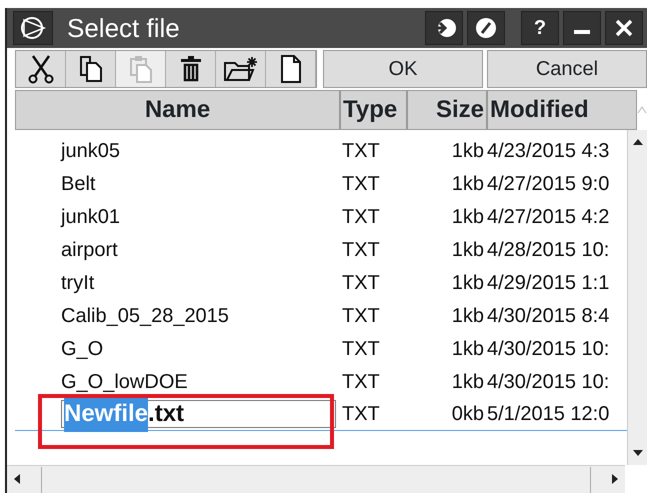 This screenshot has width=647, height=493. What do you see at coordinates (124, 28) in the screenshot?
I see `window-title: Select file` at bounding box center [124, 28].